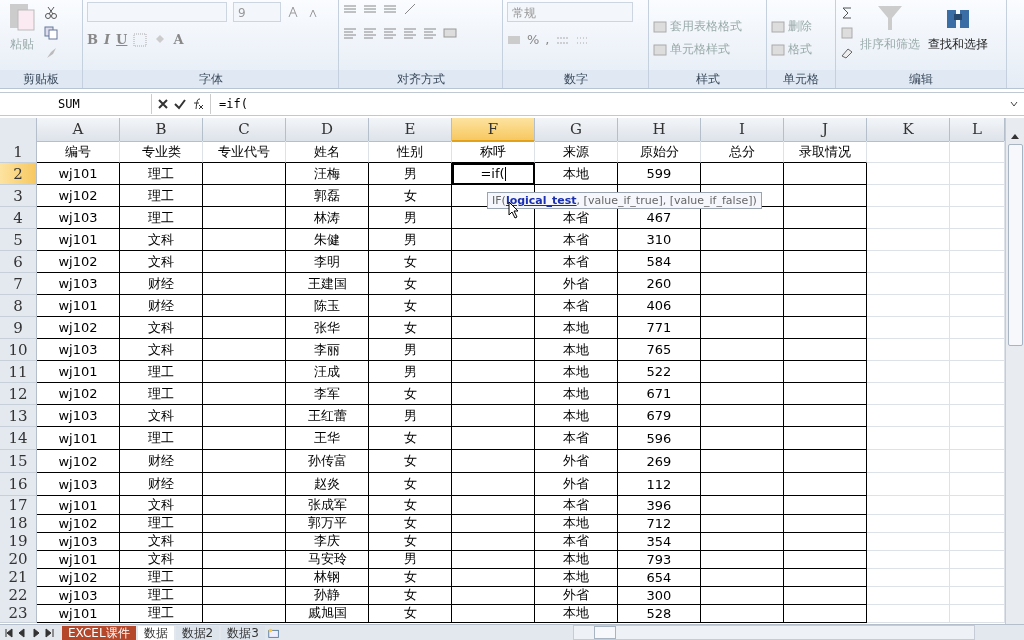 The image size is (1024, 640). What do you see at coordinates (18, 174) in the screenshot?
I see `row-header: 2` at bounding box center [18, 174].